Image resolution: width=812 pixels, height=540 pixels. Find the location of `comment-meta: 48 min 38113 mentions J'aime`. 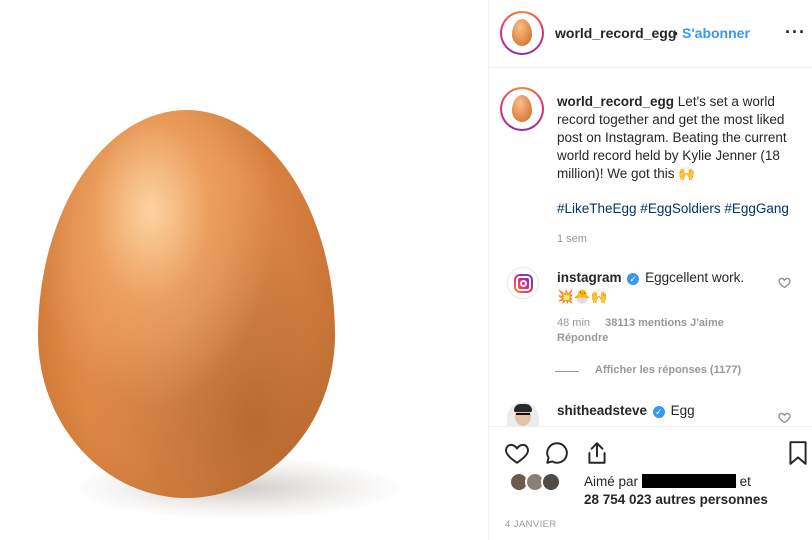

comment-meta: 48 min 38113 mentions J'aime is located at coordinates (646, 323).